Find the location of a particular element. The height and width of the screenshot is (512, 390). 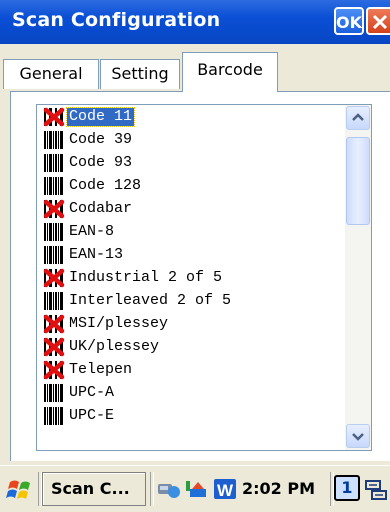

close-button is located at coordinates (378, 21).